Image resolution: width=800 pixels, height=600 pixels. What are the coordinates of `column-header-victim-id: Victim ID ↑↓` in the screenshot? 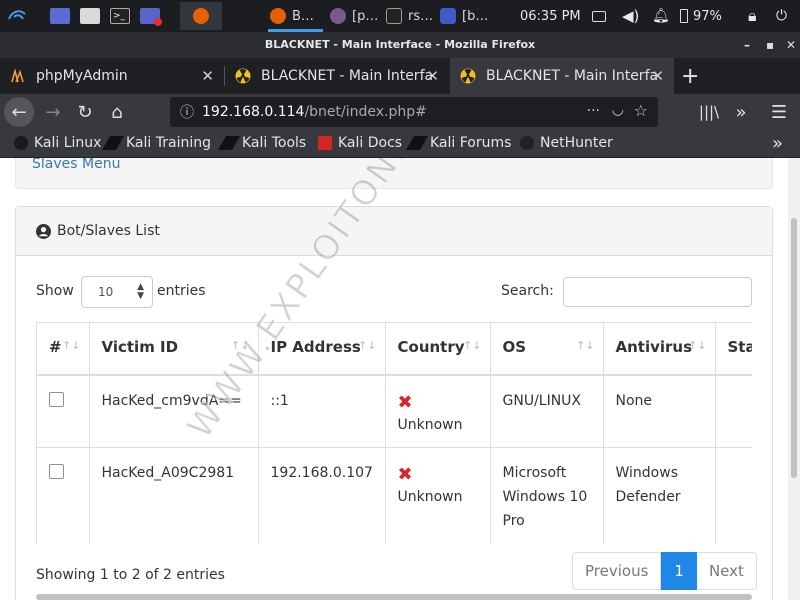 It's located at (174, 349).